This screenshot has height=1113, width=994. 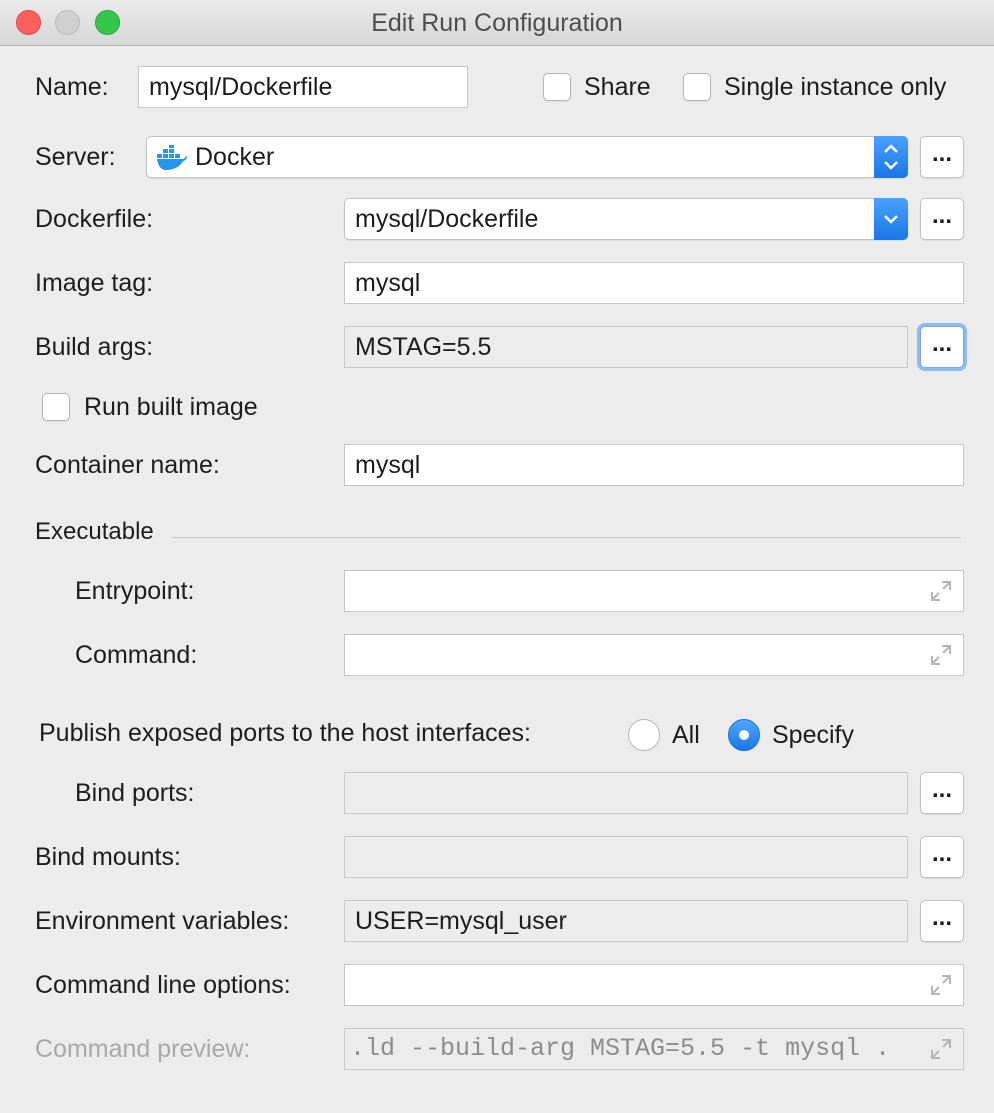 What do you see at coordinates (136, 655) in the screenshot?
I see `command-label: Command:` at bounding box center [136, 655].